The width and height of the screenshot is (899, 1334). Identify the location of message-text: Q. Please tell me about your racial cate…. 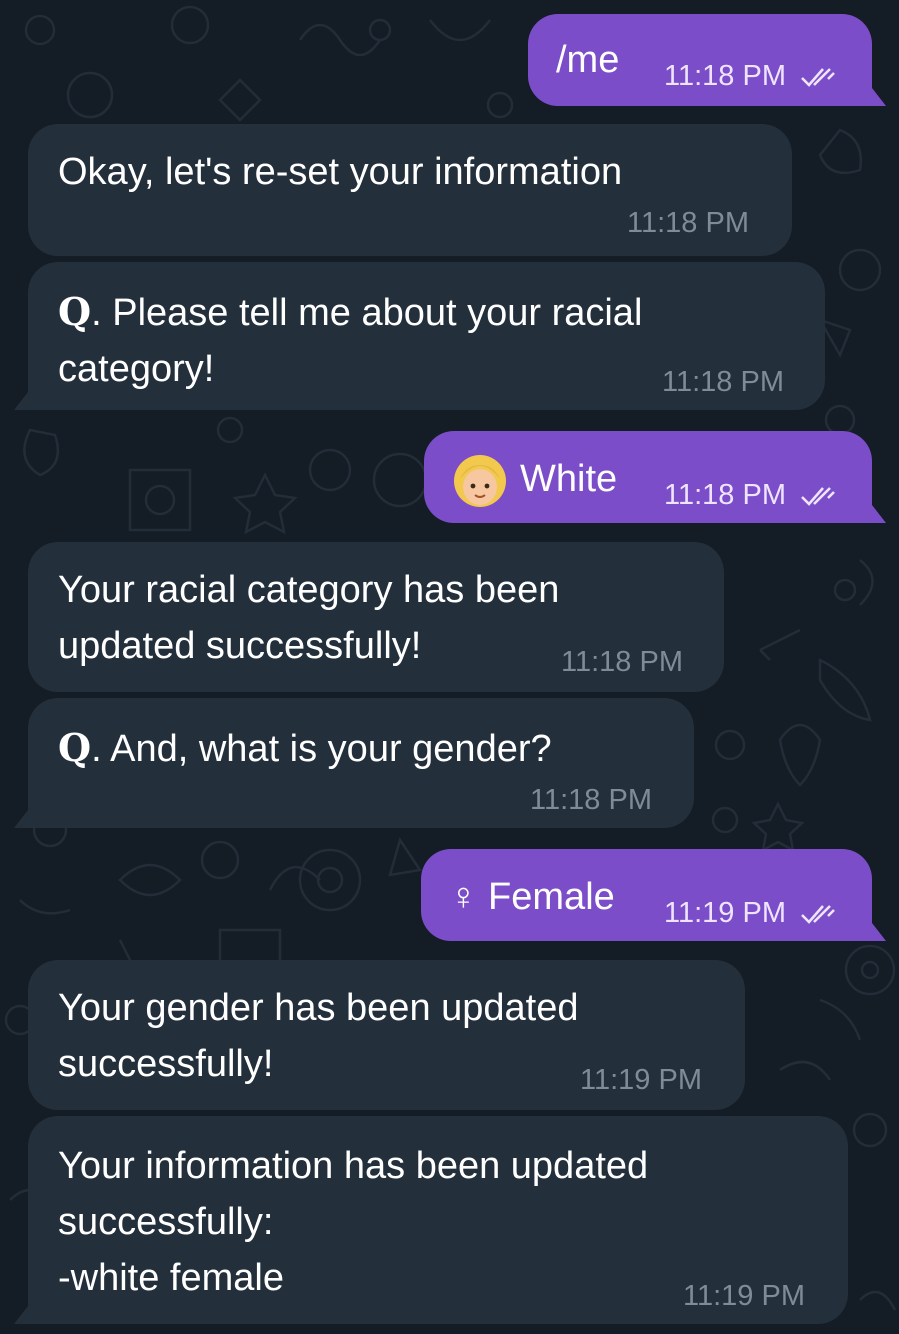
(350, 339).